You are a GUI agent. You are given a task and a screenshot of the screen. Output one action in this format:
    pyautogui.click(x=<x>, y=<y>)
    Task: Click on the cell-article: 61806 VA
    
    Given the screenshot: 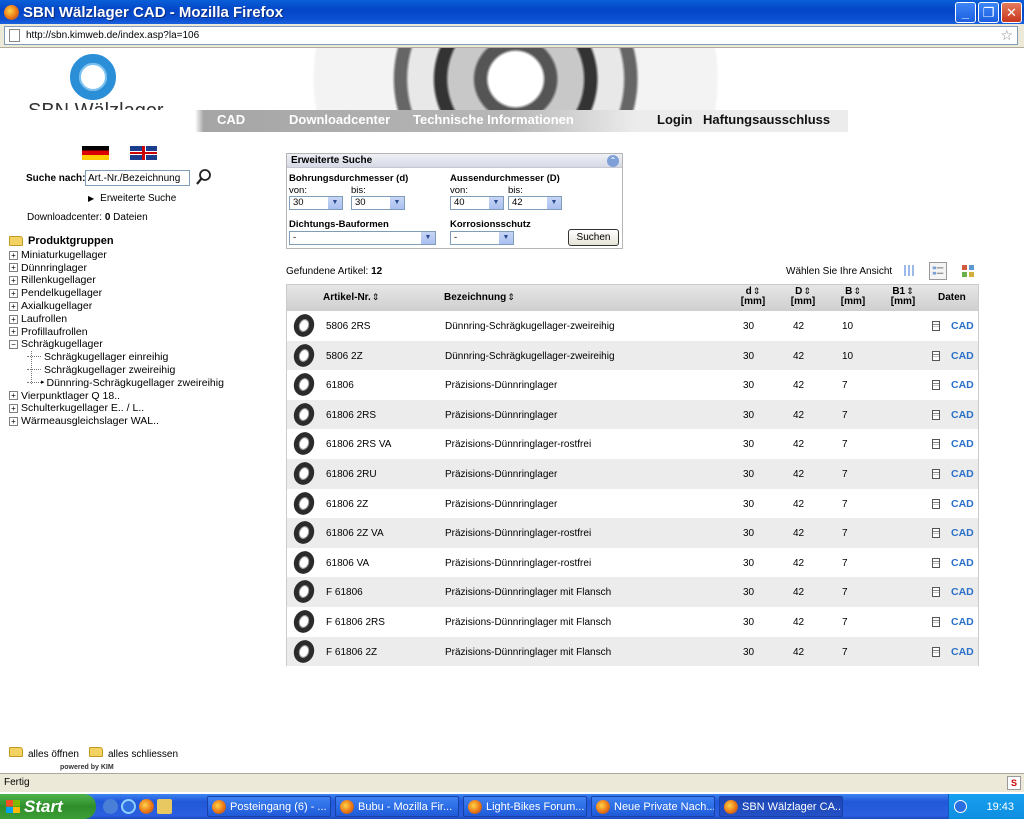 What is the action you would take?
    pyautogui.click(x=347, y=563)
    